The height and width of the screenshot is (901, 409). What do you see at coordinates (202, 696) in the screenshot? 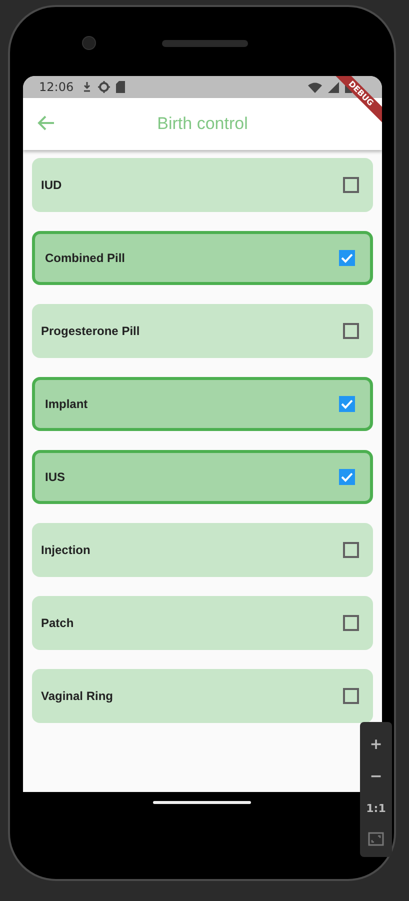
I see `option-card: Vaginal Ring` at bounding box center [202, 696].